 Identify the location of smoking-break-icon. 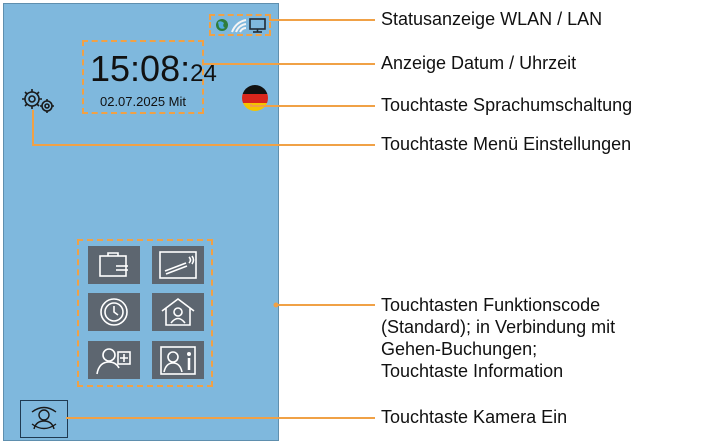
(178, 265).